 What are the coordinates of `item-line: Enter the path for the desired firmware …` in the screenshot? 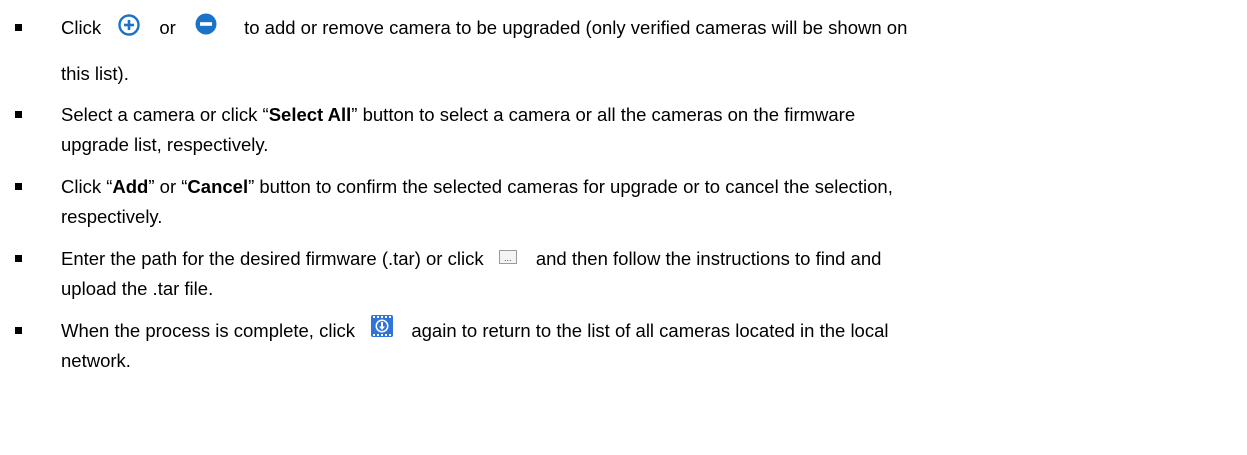 It's located at (471, 259).